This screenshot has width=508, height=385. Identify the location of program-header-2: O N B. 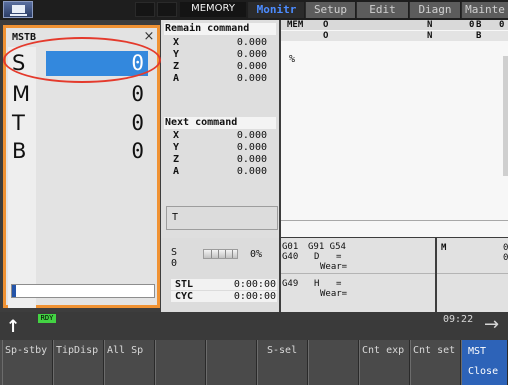
(394, 36).